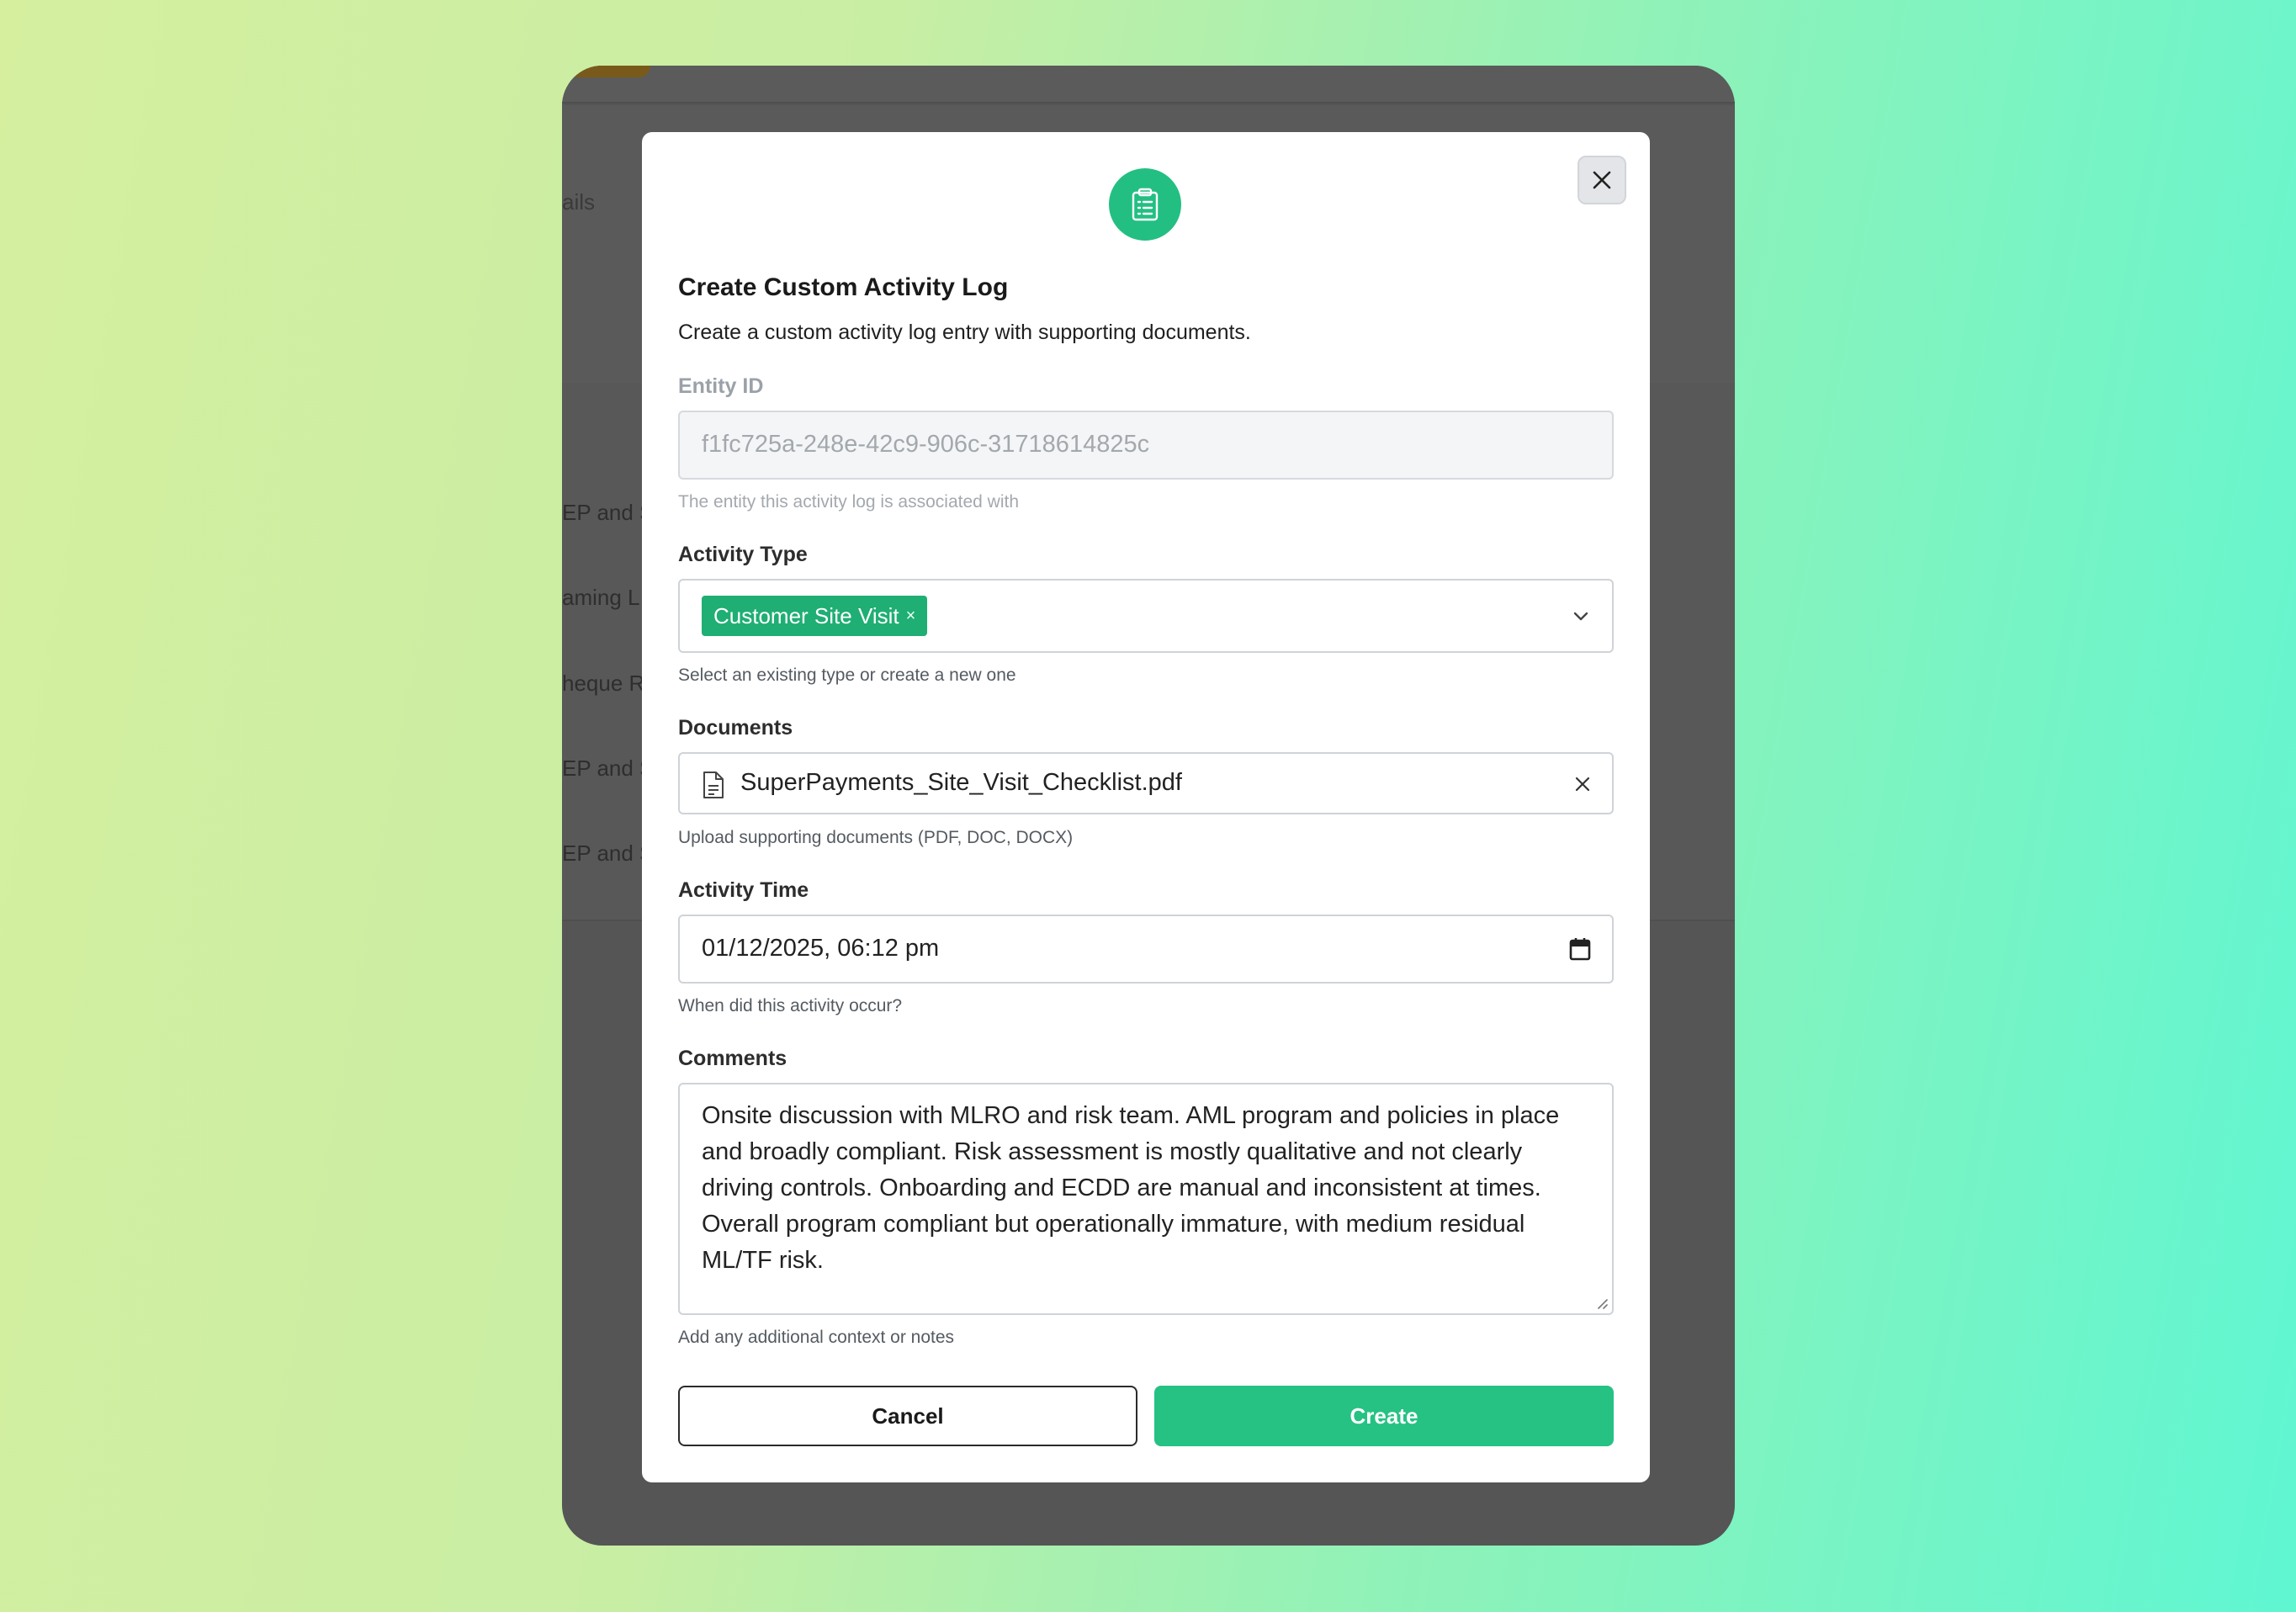 This screenshot has height=1612, width=2296. Describe the element at coordinates (744, 890) in the screenshot. I see `activity-time-label: Activity Time` at that location.